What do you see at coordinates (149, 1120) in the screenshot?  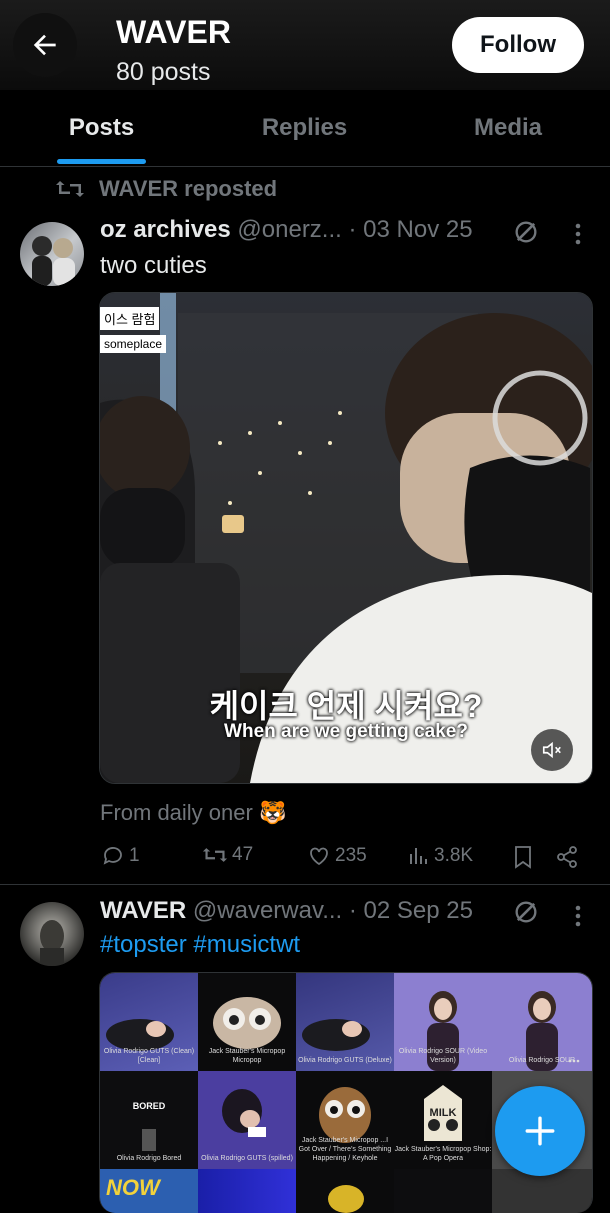 I see `album-cover: BORED Olivia Rodrigo Bored` at bounding box center [149, 1120].